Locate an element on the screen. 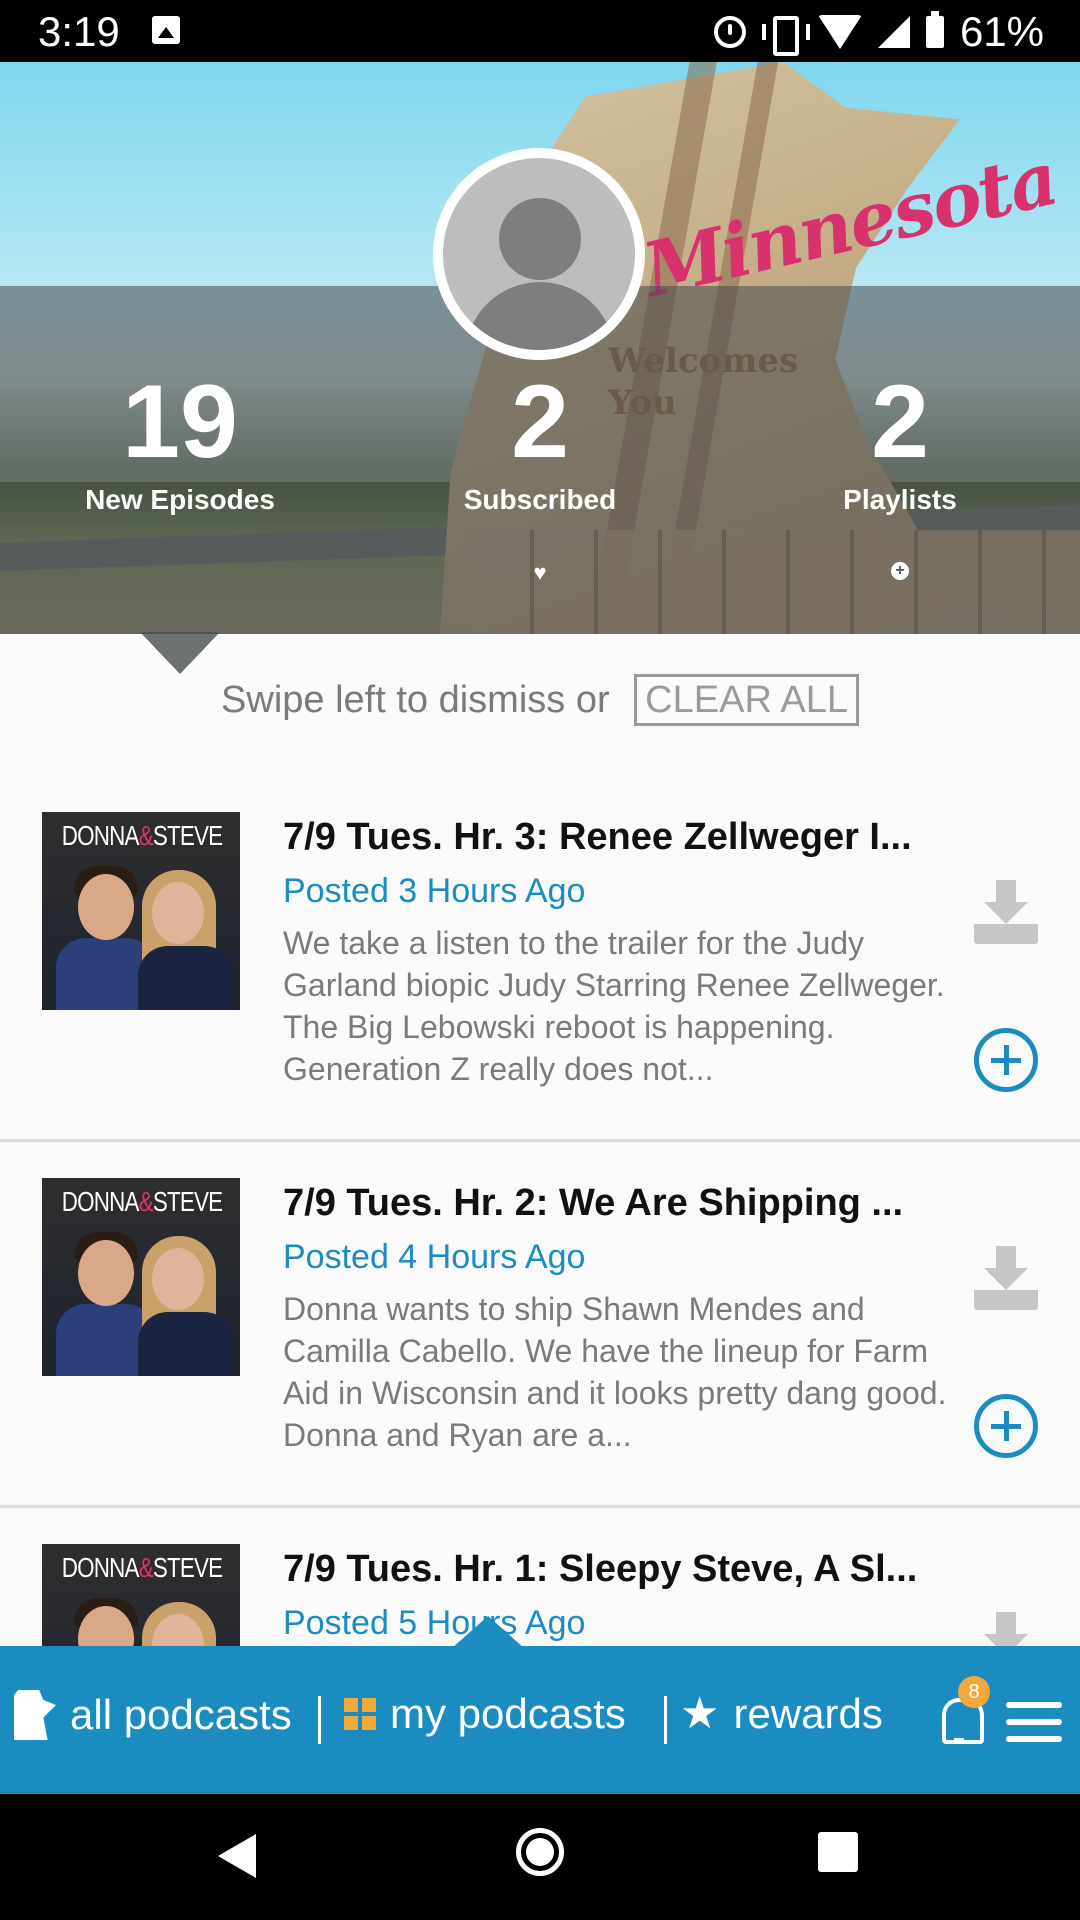 The width and height of the screenshot is (1080, 1920). stat-subscribed: 2 Subscribed ♥ is located at coordinates (540, 473).